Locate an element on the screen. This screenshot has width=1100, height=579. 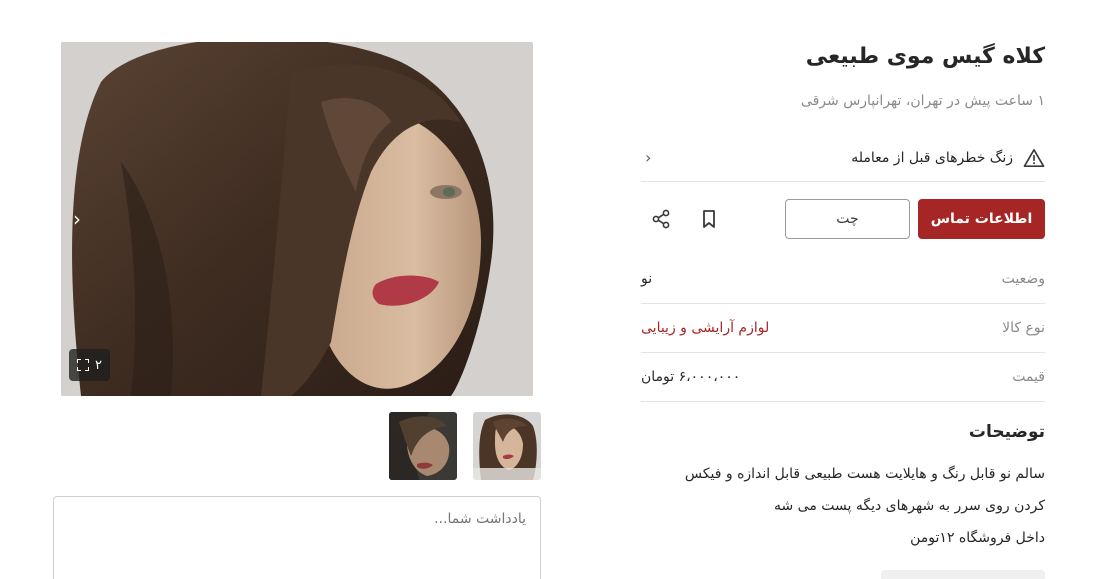
detail-label: نوع کالا is located at coordinates (1023, 328).